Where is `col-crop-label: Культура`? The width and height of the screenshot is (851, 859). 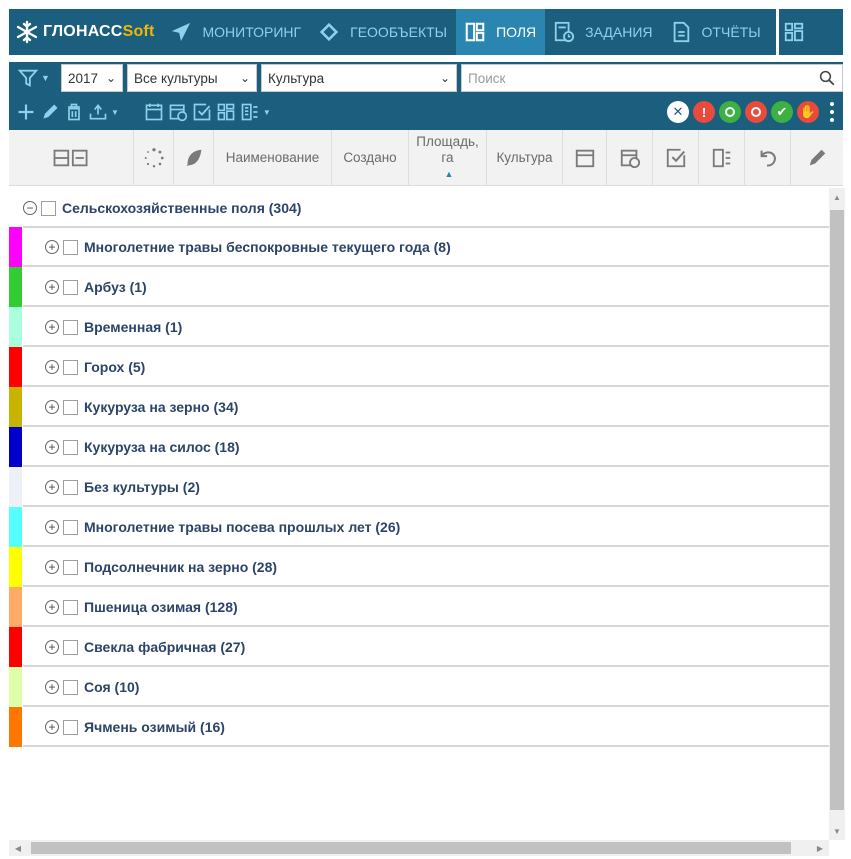 col-crop-label: Культура is located at coordinates (524, 157).